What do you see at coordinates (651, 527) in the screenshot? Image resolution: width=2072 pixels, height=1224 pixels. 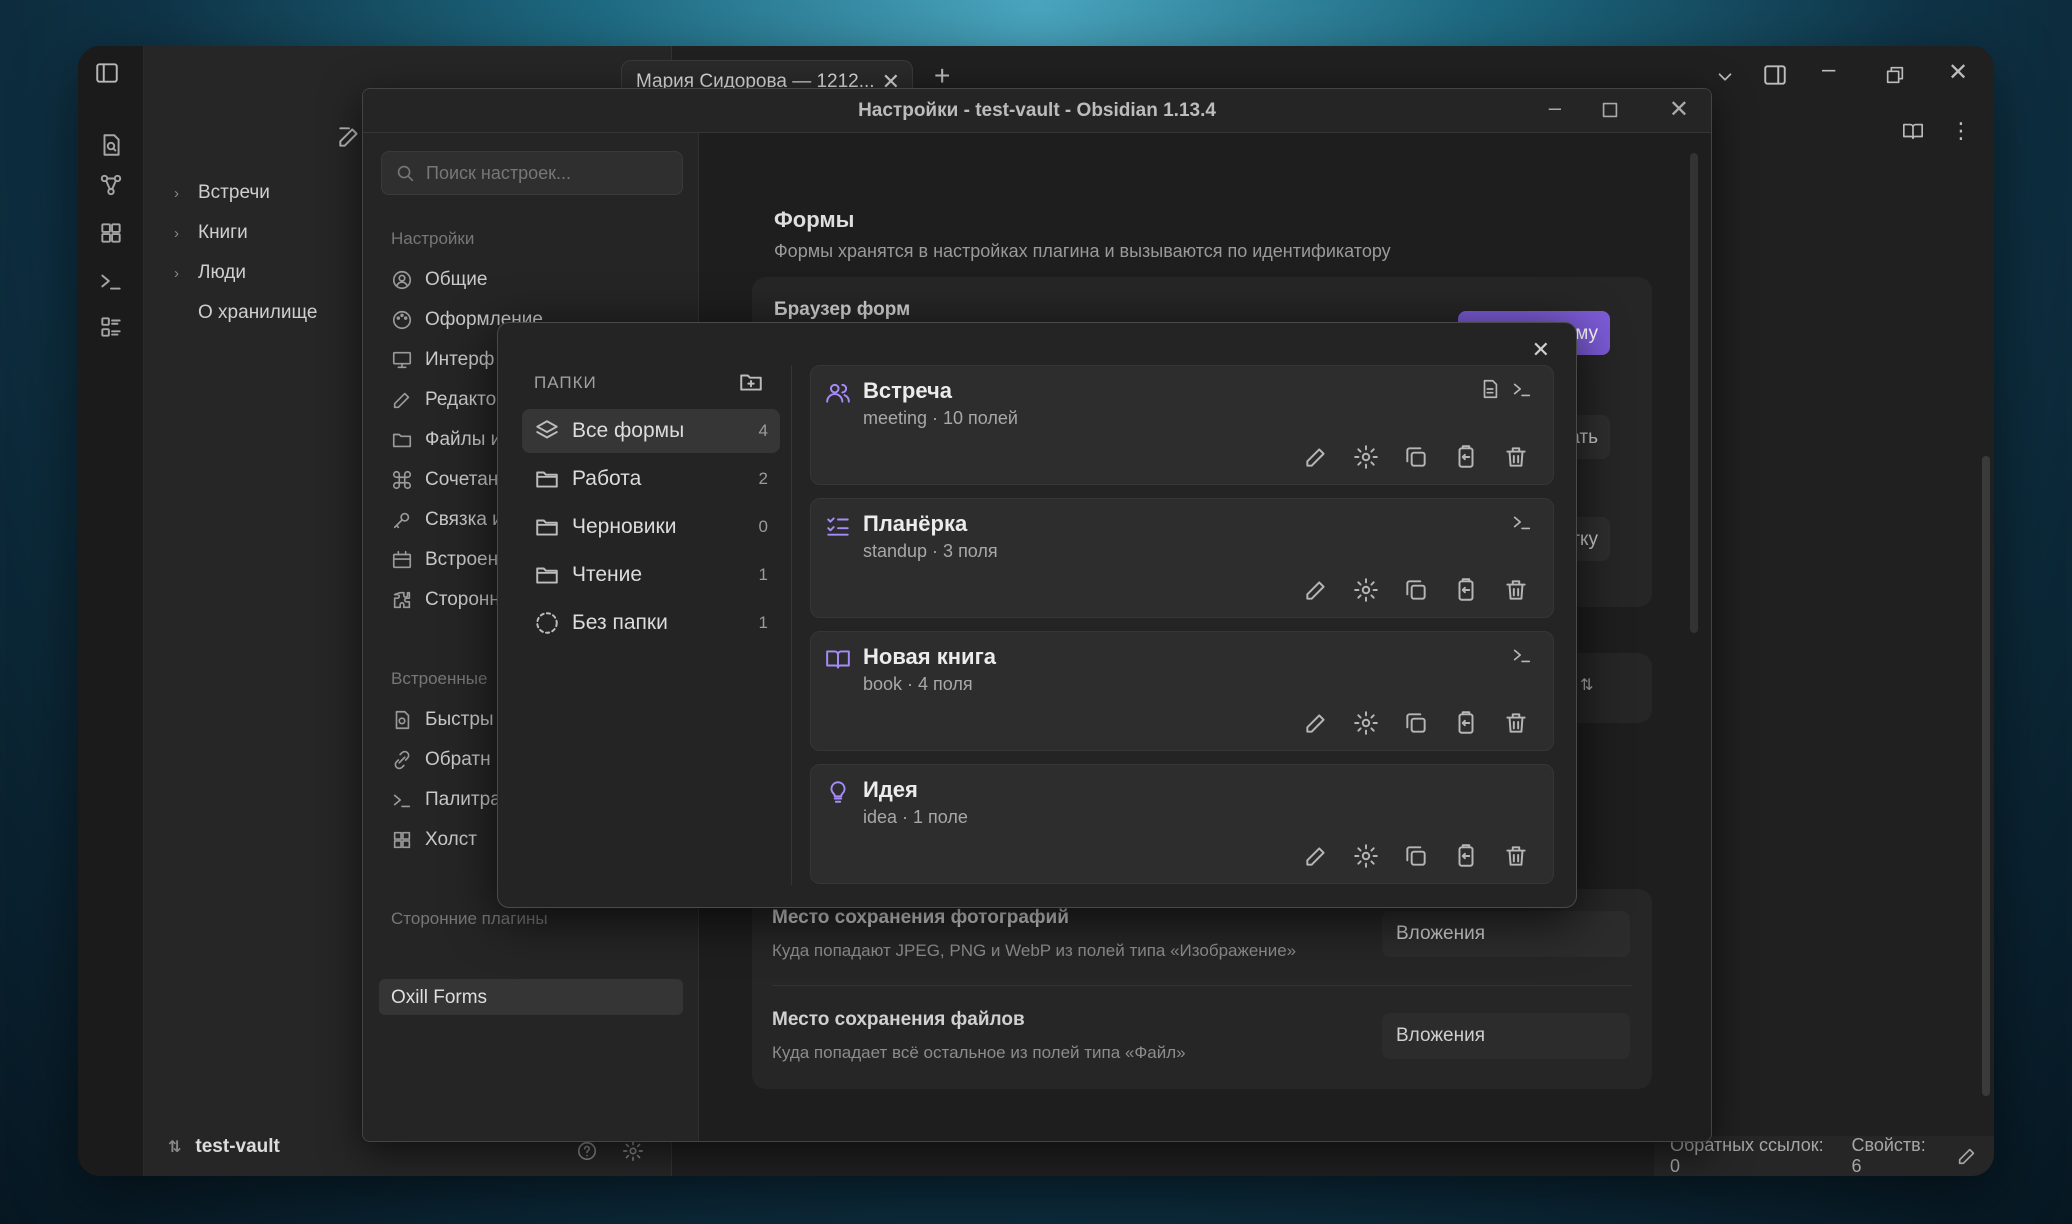 I see `folder-drafts: Черновики 0` at bounding box center [651, 527].